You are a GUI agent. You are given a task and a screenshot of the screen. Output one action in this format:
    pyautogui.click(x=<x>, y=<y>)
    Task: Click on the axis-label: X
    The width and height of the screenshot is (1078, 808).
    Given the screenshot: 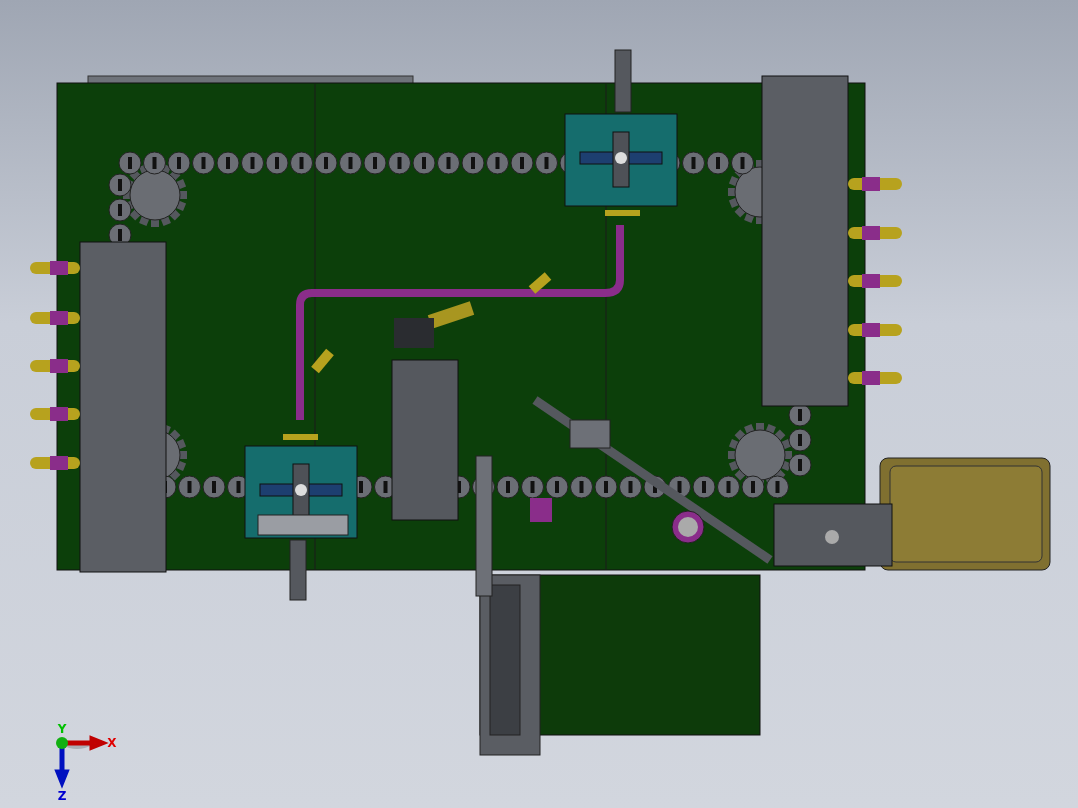 What is the action you would take?
    pyautogui.click(x=112, y=743)
    